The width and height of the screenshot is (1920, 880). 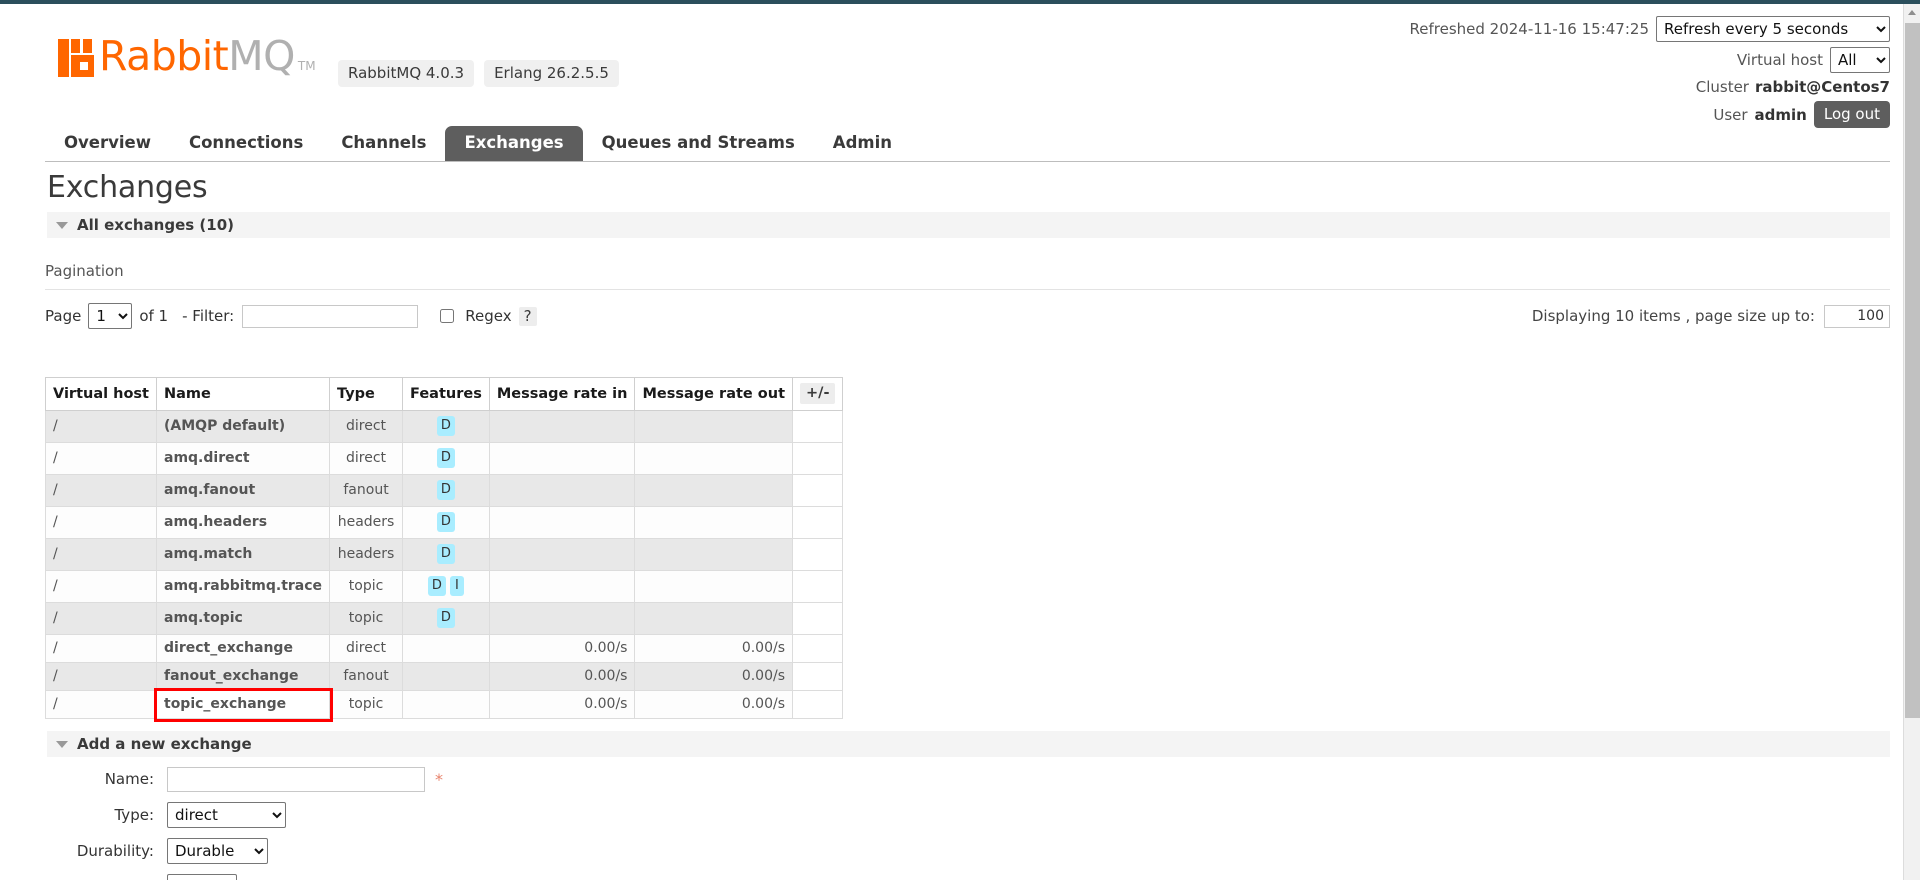 I want to click on page-title: Exchanges, so click(x=127, y=187).